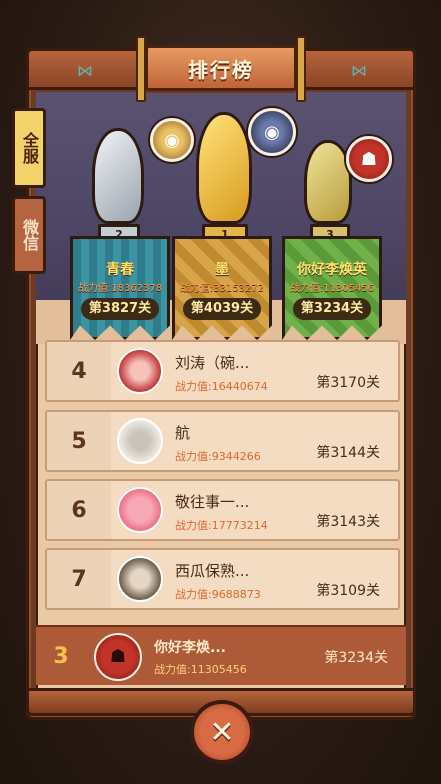  Describe the element at coordinates (332, 270) in the screenshot. I see `player-name: 你好李焕英` at that location.